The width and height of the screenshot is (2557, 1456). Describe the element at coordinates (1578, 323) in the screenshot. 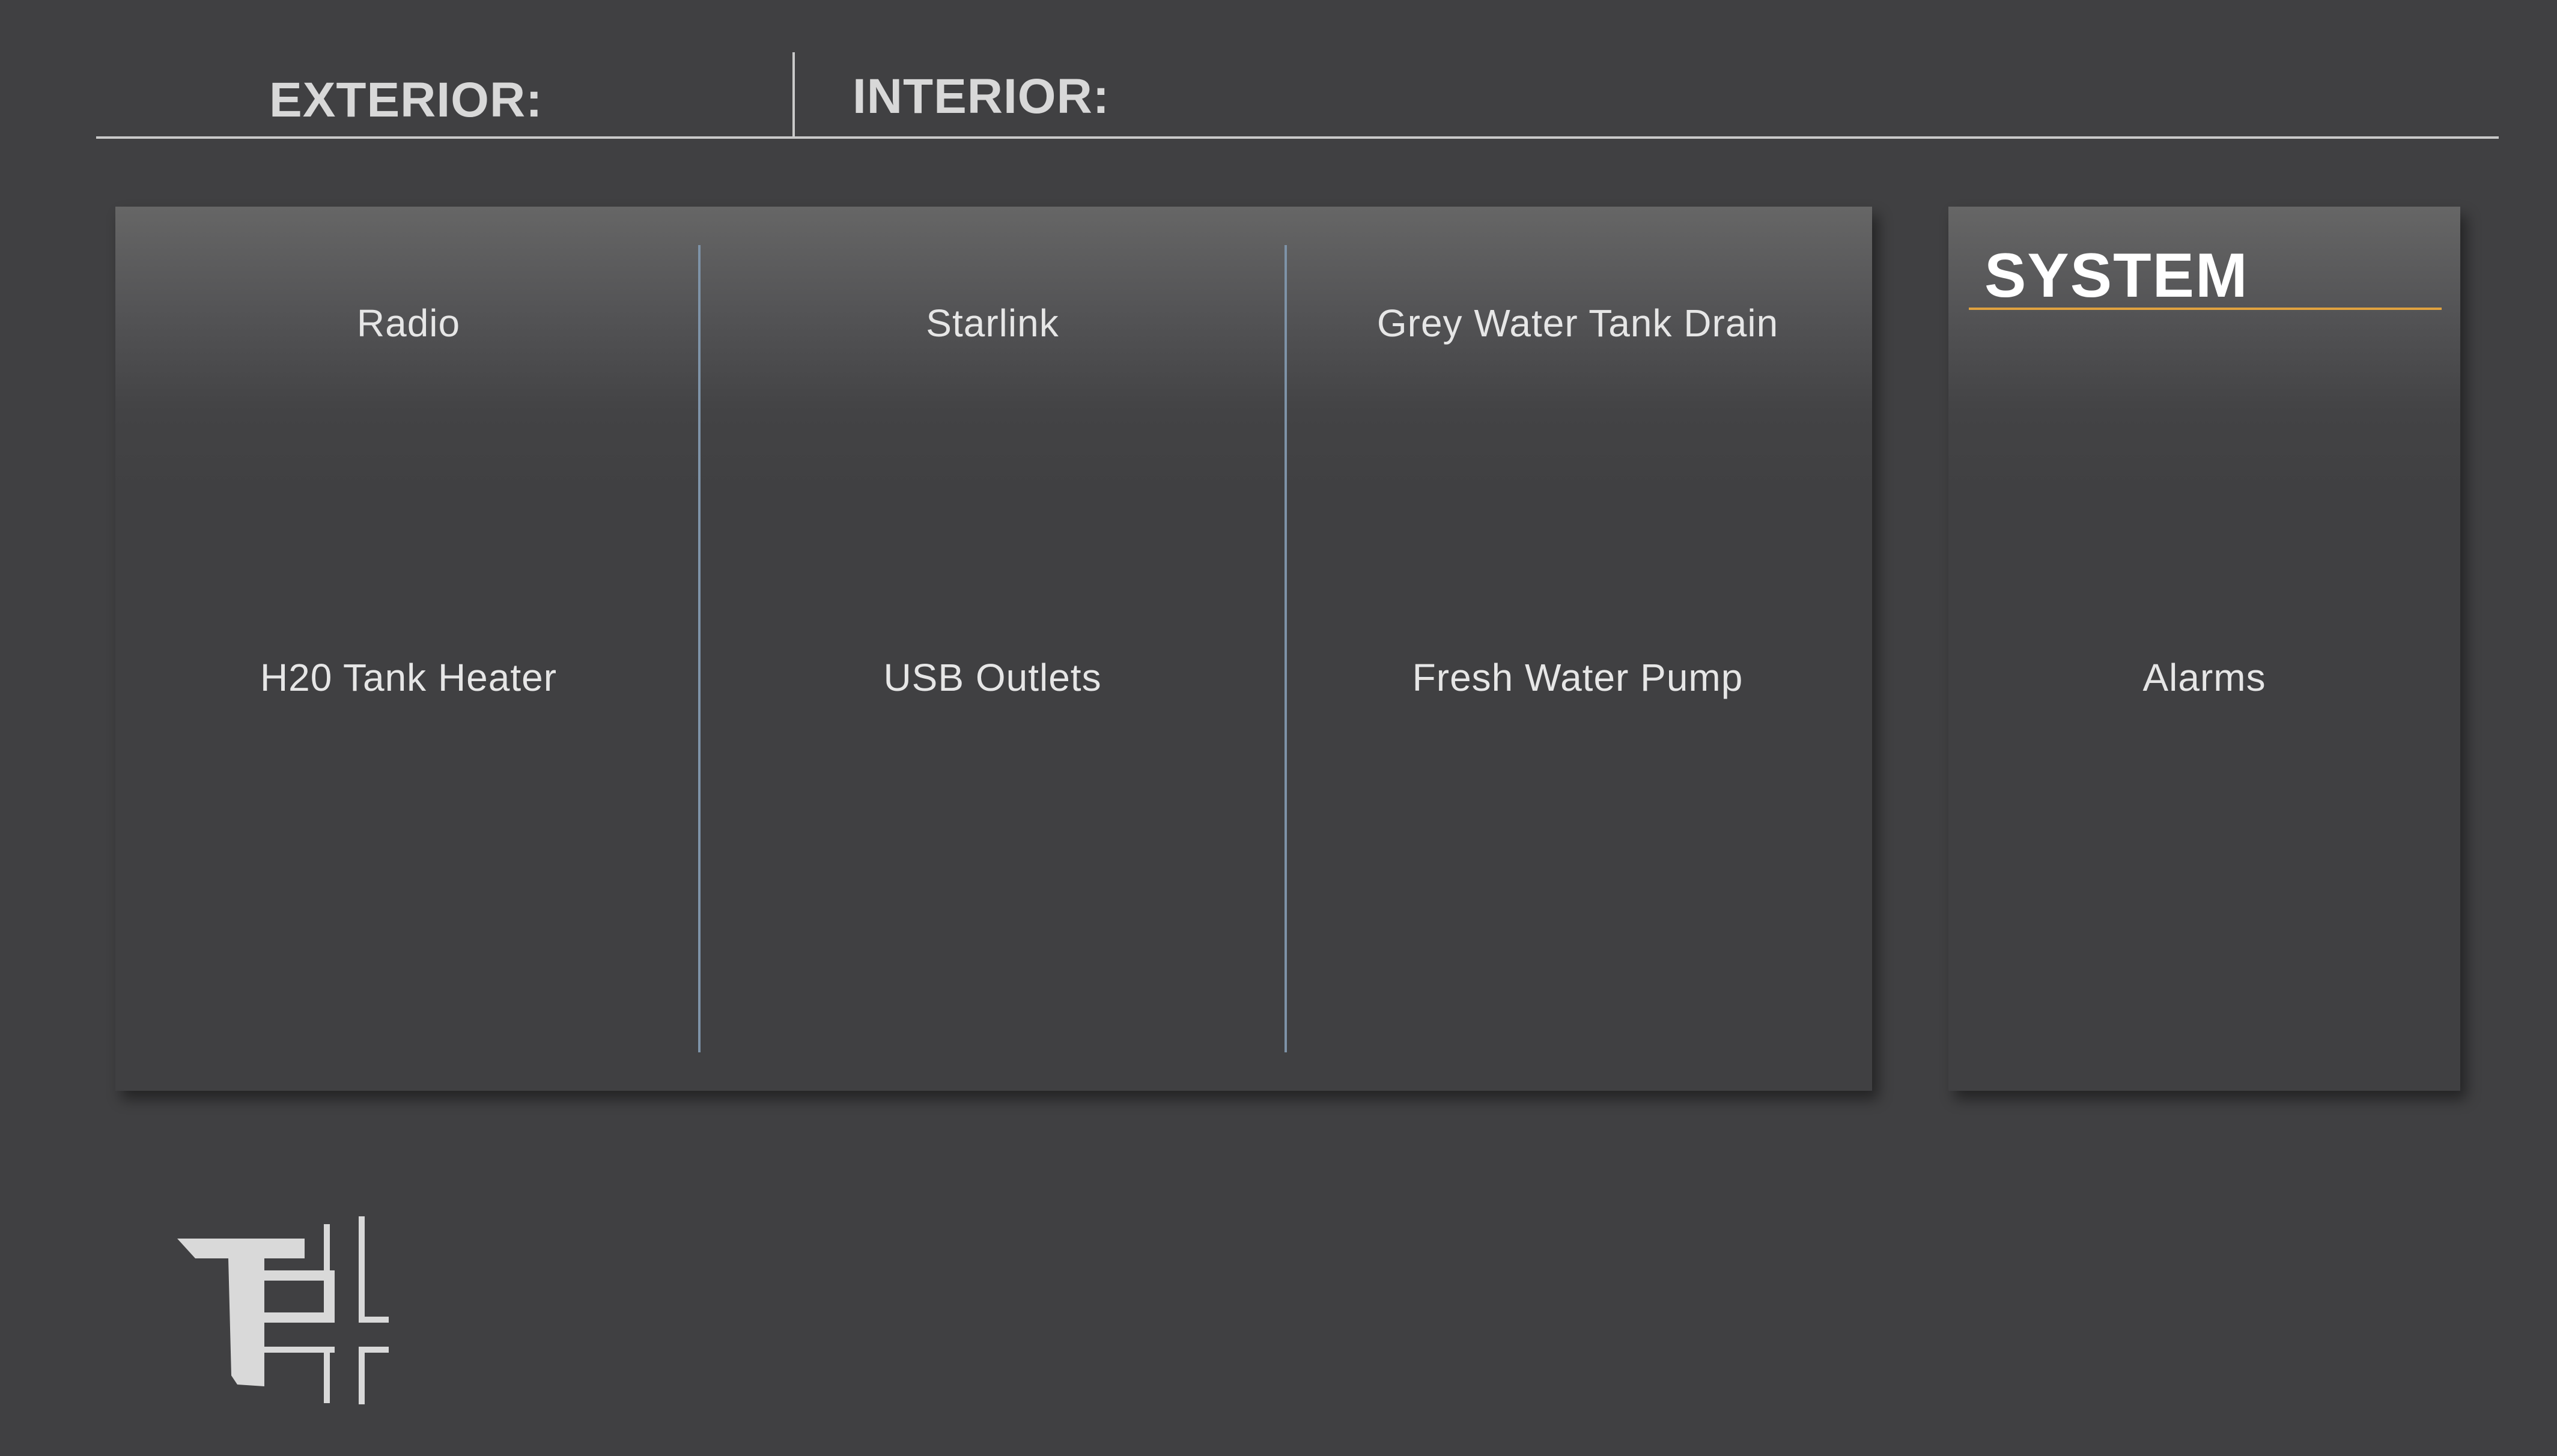

I see `grey-water-tank-drain-button: Grey Water Tank Drain` at that location.